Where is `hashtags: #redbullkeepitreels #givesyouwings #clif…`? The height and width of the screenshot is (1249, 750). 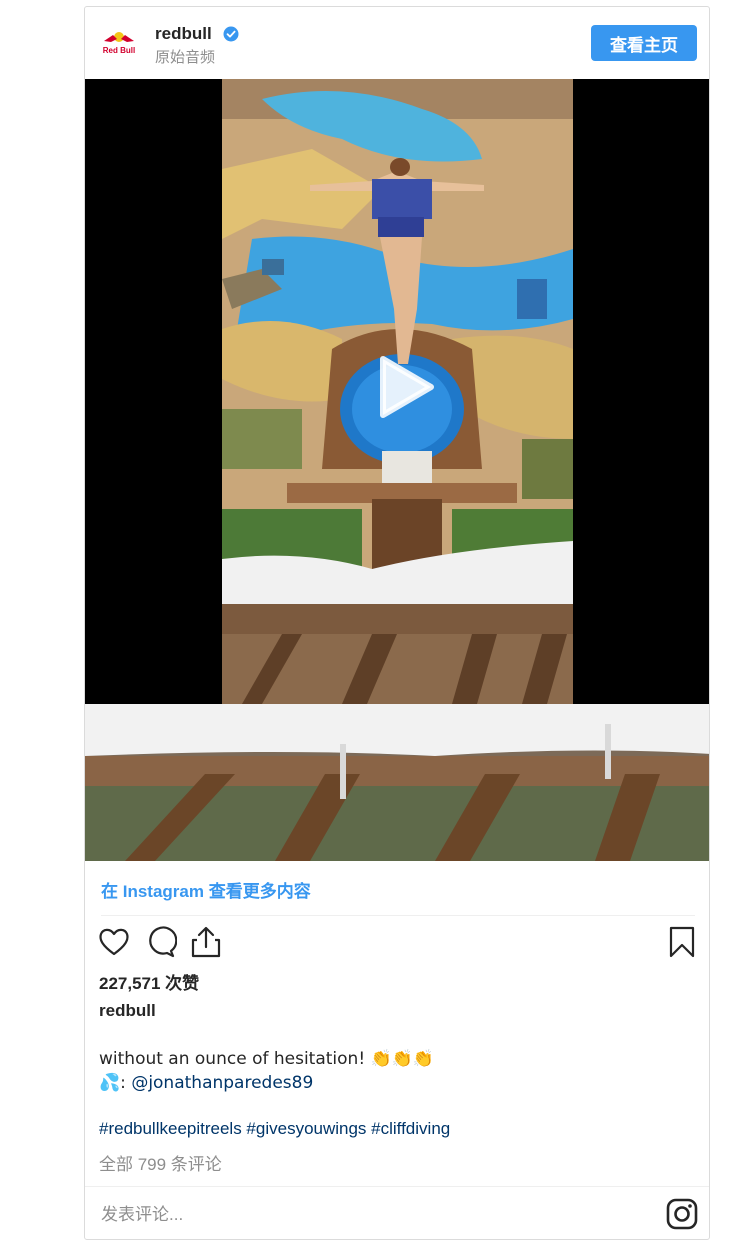
hashtags: #redbullkeepitreels #givesyouwings #clif… is located at coordinates (274, 1129).